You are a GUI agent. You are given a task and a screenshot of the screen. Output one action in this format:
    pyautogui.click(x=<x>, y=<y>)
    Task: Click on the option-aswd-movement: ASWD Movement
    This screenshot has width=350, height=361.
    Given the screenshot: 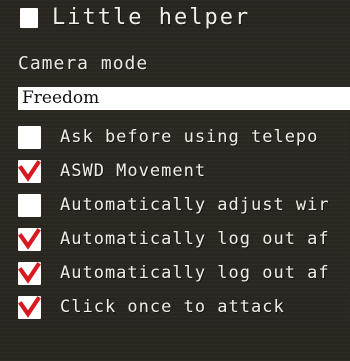 What is the action you would take?
    pyautogui.click(x=175, y=171)
    